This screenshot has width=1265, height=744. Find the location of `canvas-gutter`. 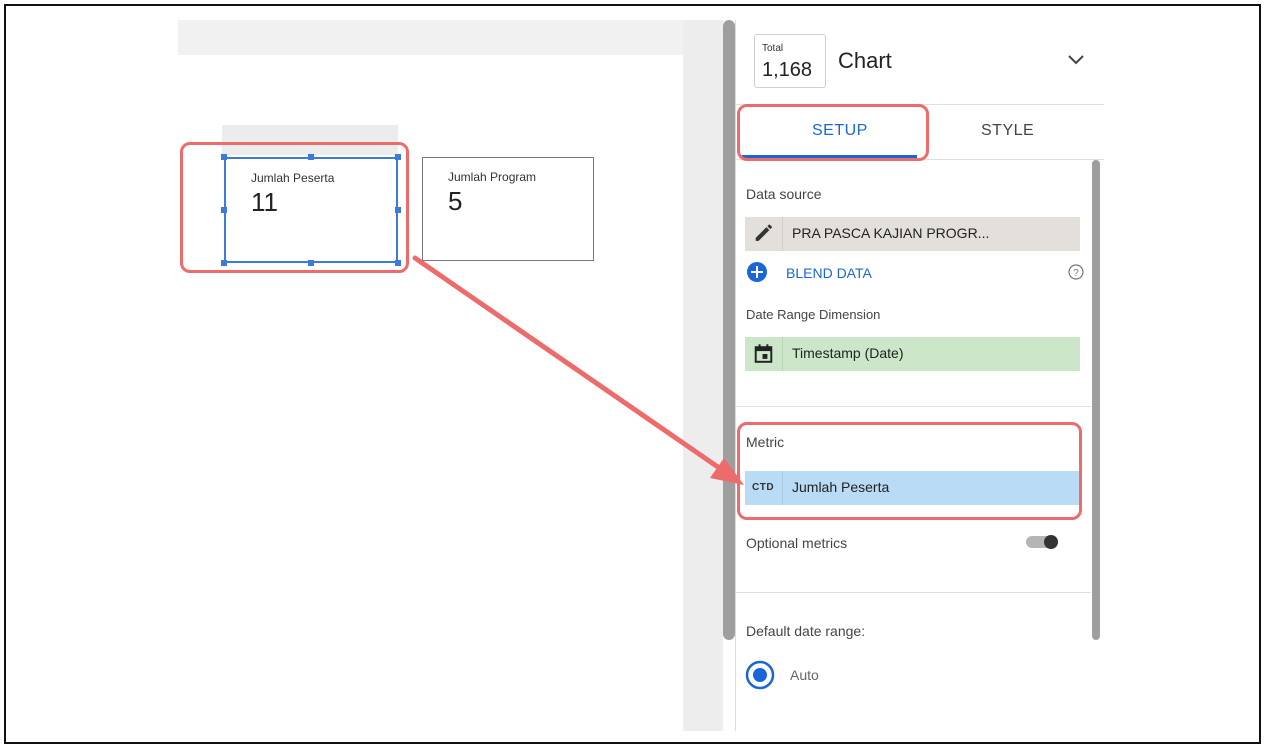

canvas-gutter is located at coordinates (703, 375).